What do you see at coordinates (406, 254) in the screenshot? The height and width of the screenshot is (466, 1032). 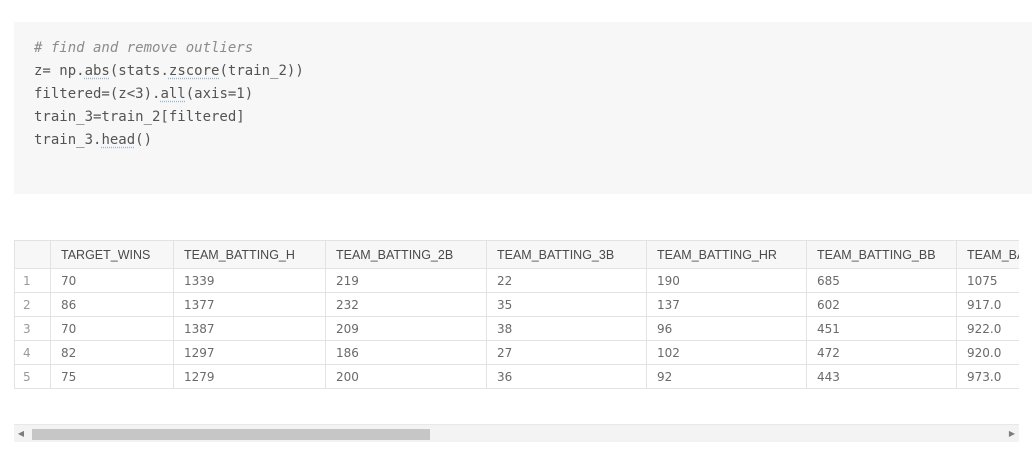 I see `column-header: TEAM_BATTING_2B` at bounding box center [406, 254].